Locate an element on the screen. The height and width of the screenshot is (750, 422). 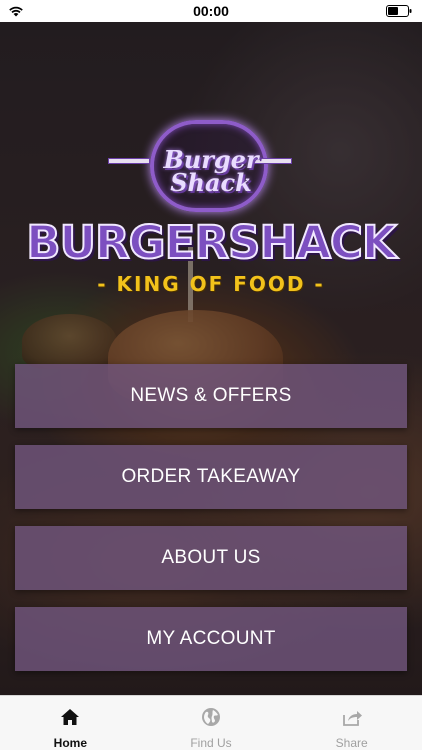
about-us-label: ABOUT US is located at coordinates (211, 557).